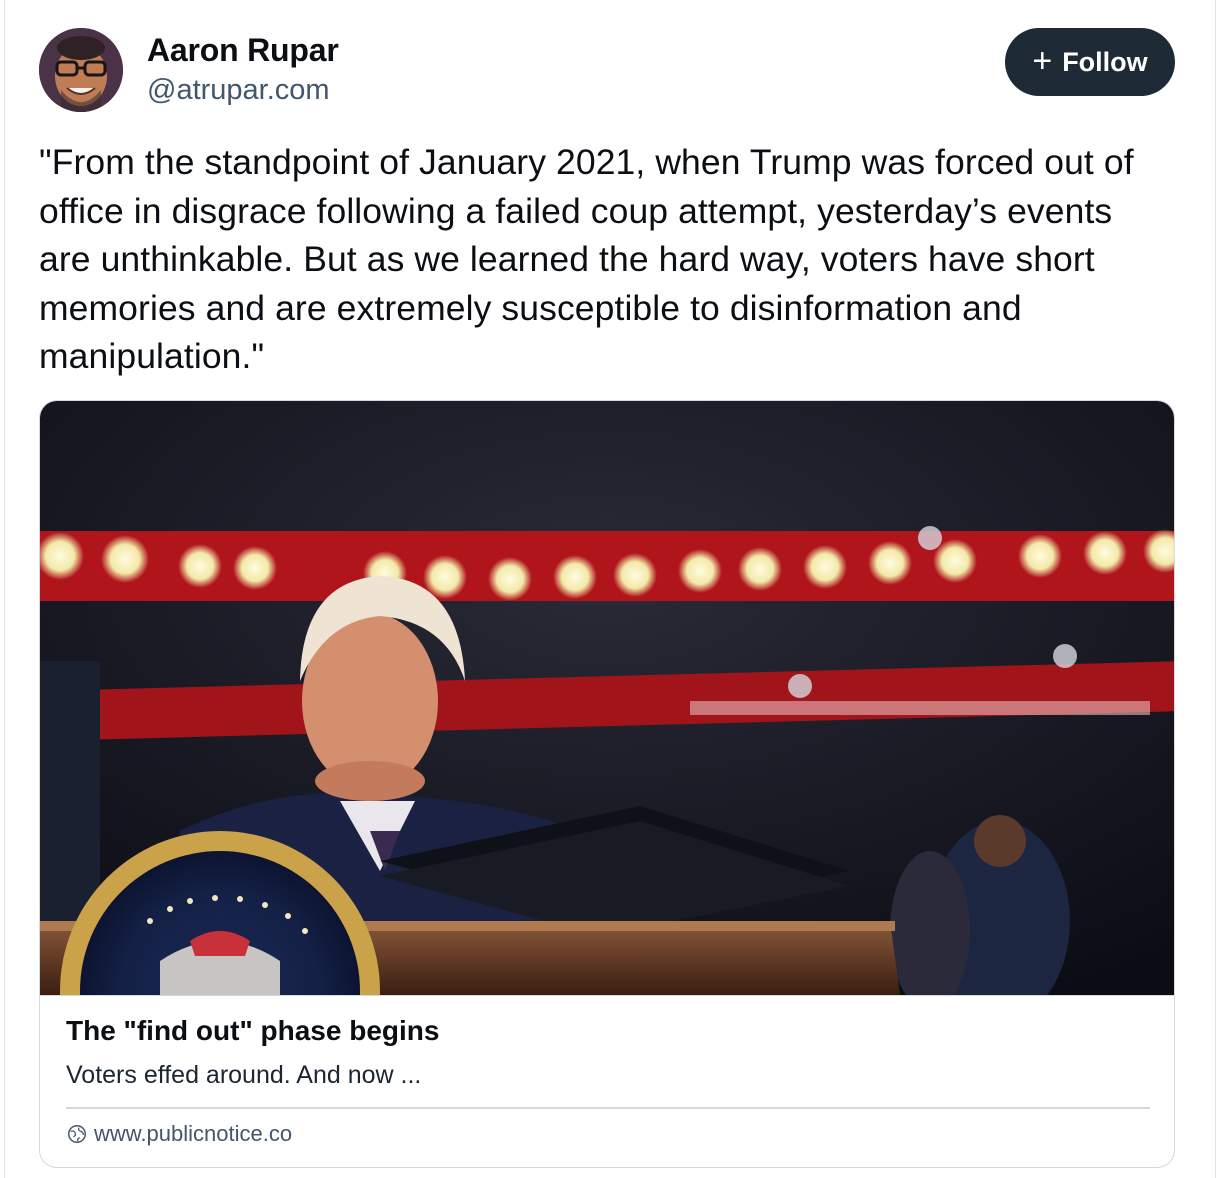 The width and height of the screenshot is (1220, 1178). I want to click on embed-divider, so click(608, 1108).